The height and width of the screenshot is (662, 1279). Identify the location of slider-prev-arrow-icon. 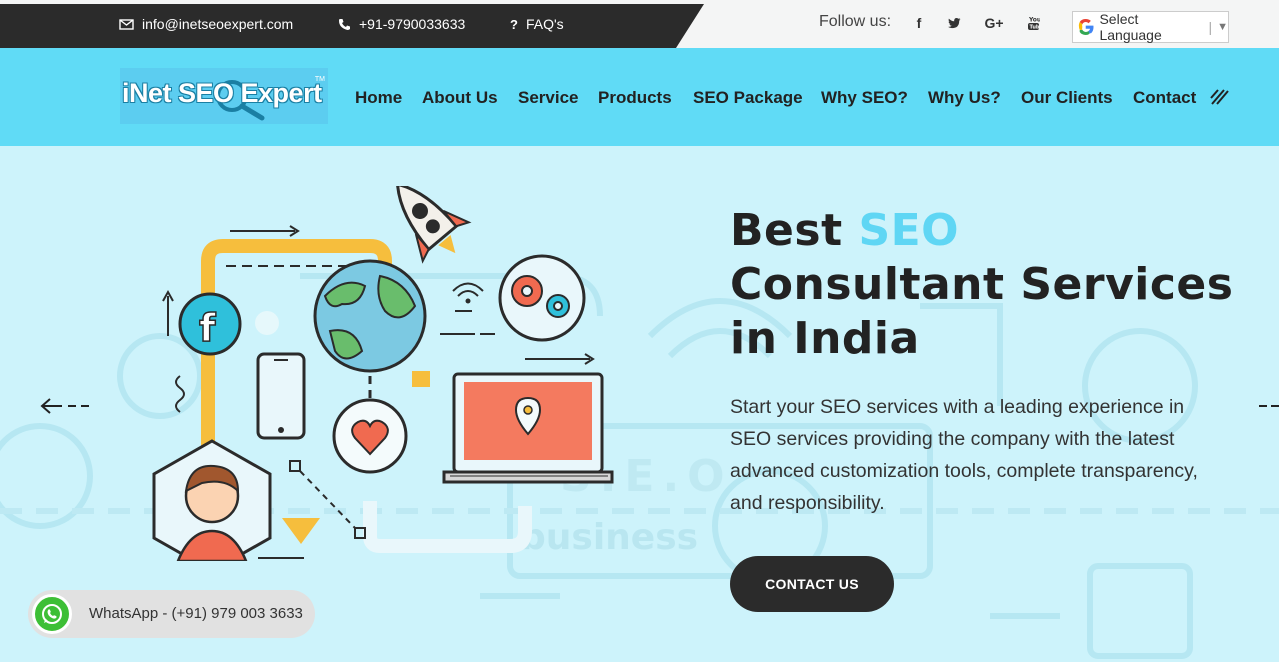
(65, 409).